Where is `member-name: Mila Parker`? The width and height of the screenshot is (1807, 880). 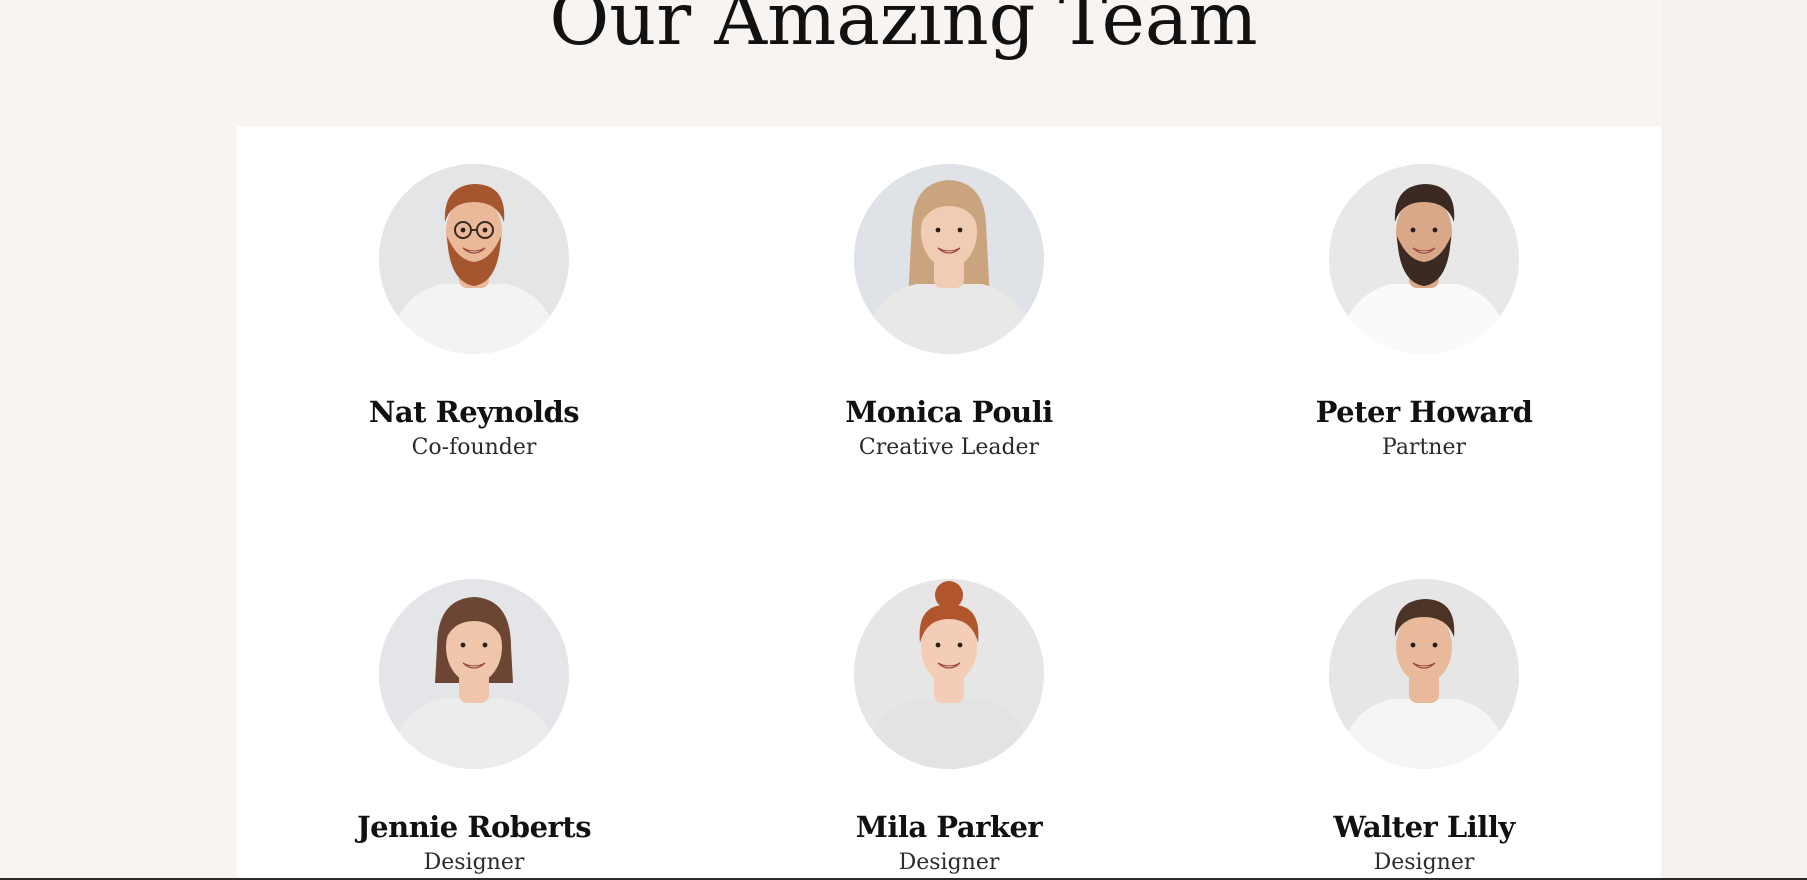
member-name: Mila Parker is located at coordinates (949, 827).